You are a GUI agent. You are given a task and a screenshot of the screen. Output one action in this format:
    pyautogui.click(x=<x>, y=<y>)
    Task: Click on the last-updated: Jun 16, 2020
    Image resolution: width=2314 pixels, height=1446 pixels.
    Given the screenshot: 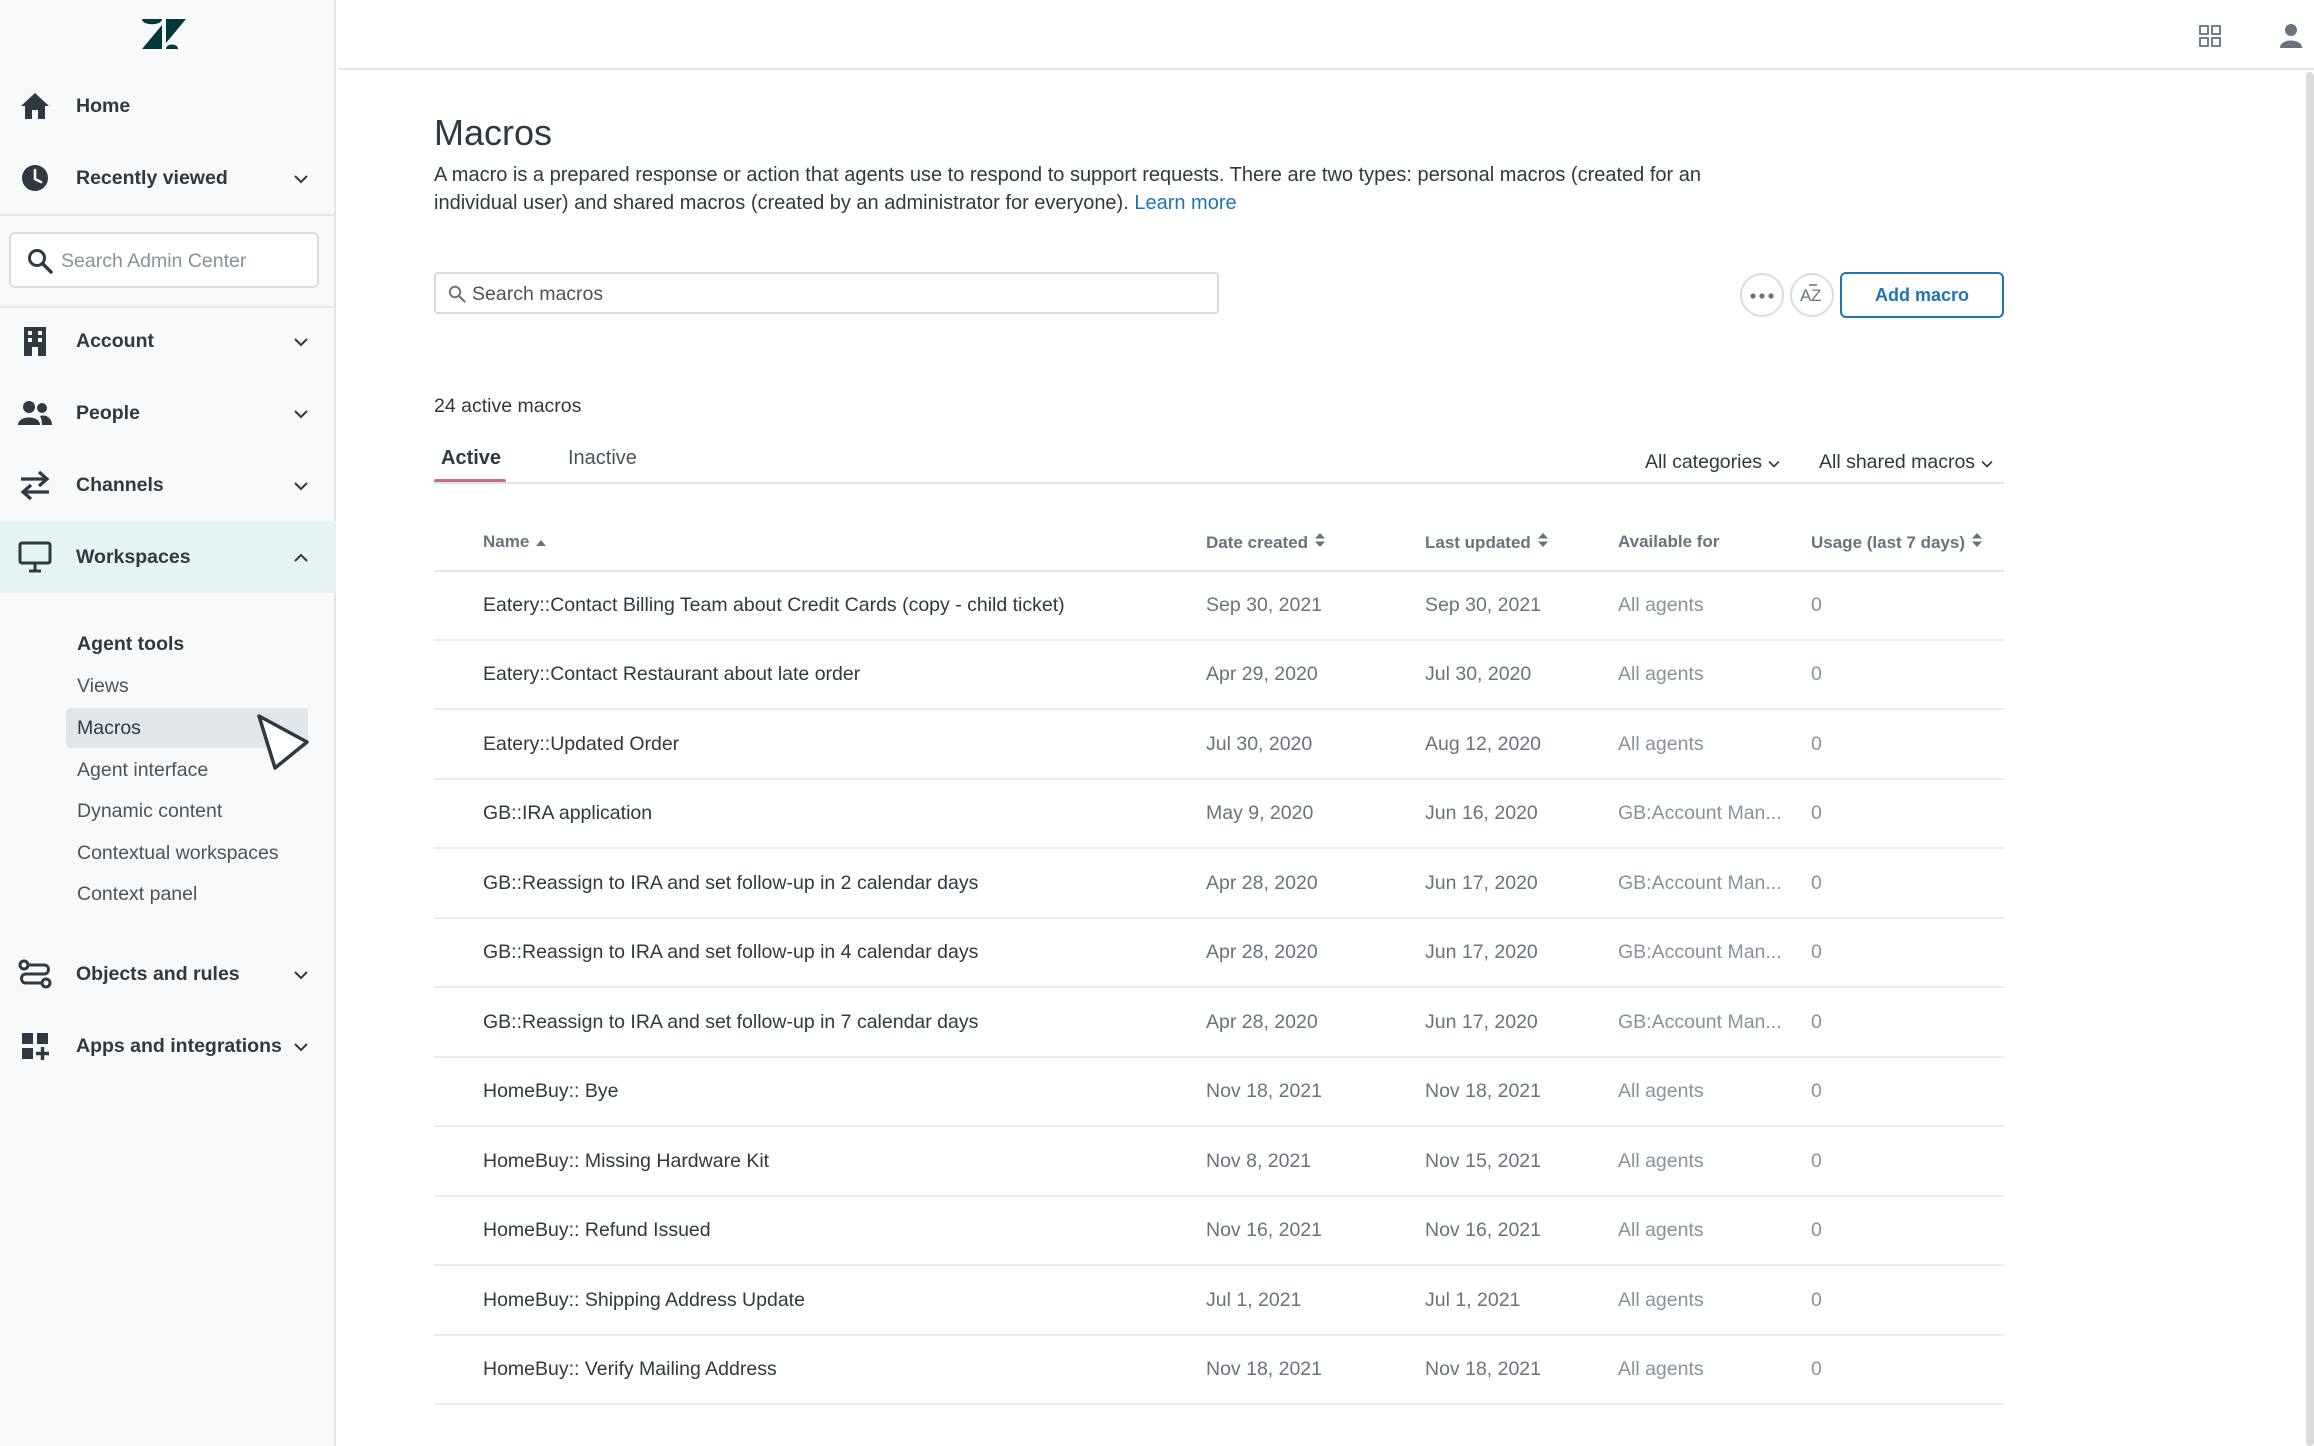 What is the action you would take?
    pyautogui.click(x=1481, y=813)
    